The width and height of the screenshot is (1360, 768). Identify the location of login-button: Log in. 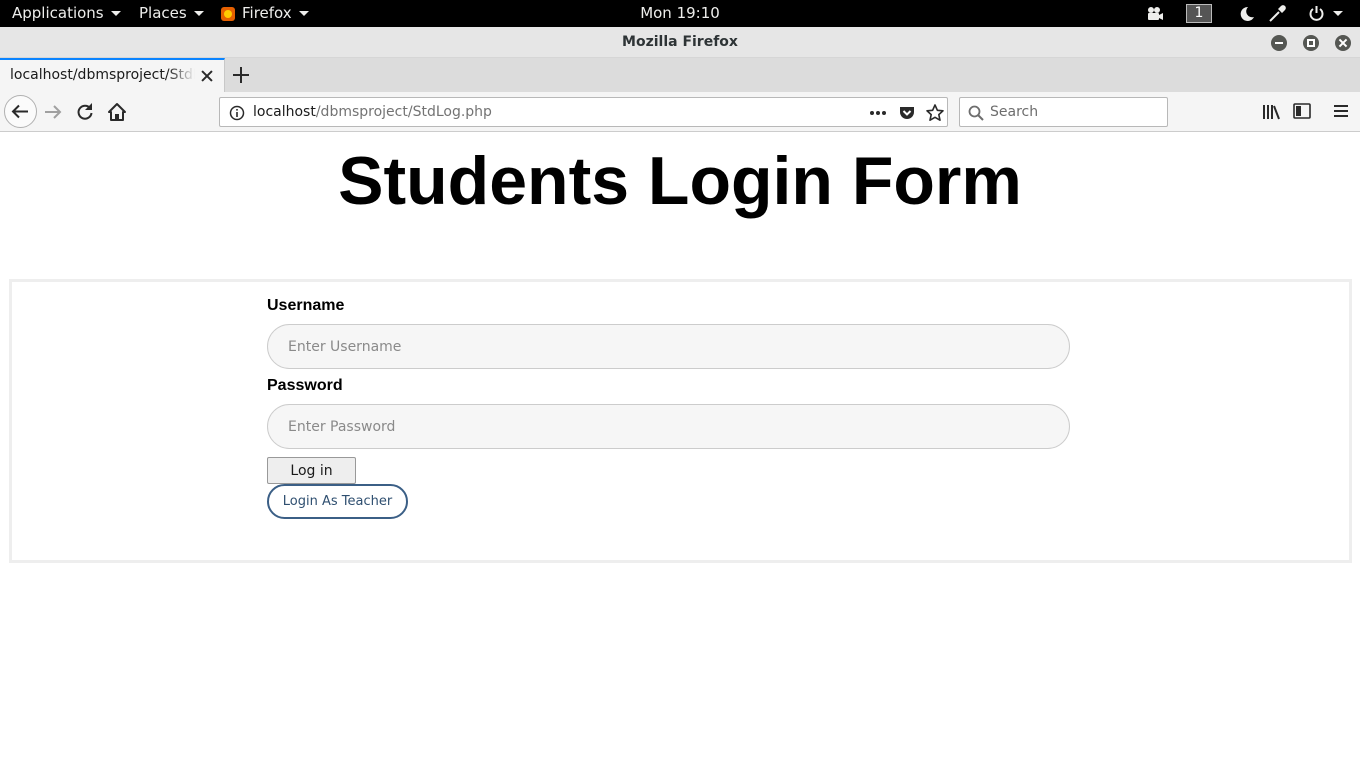
(311, 470).